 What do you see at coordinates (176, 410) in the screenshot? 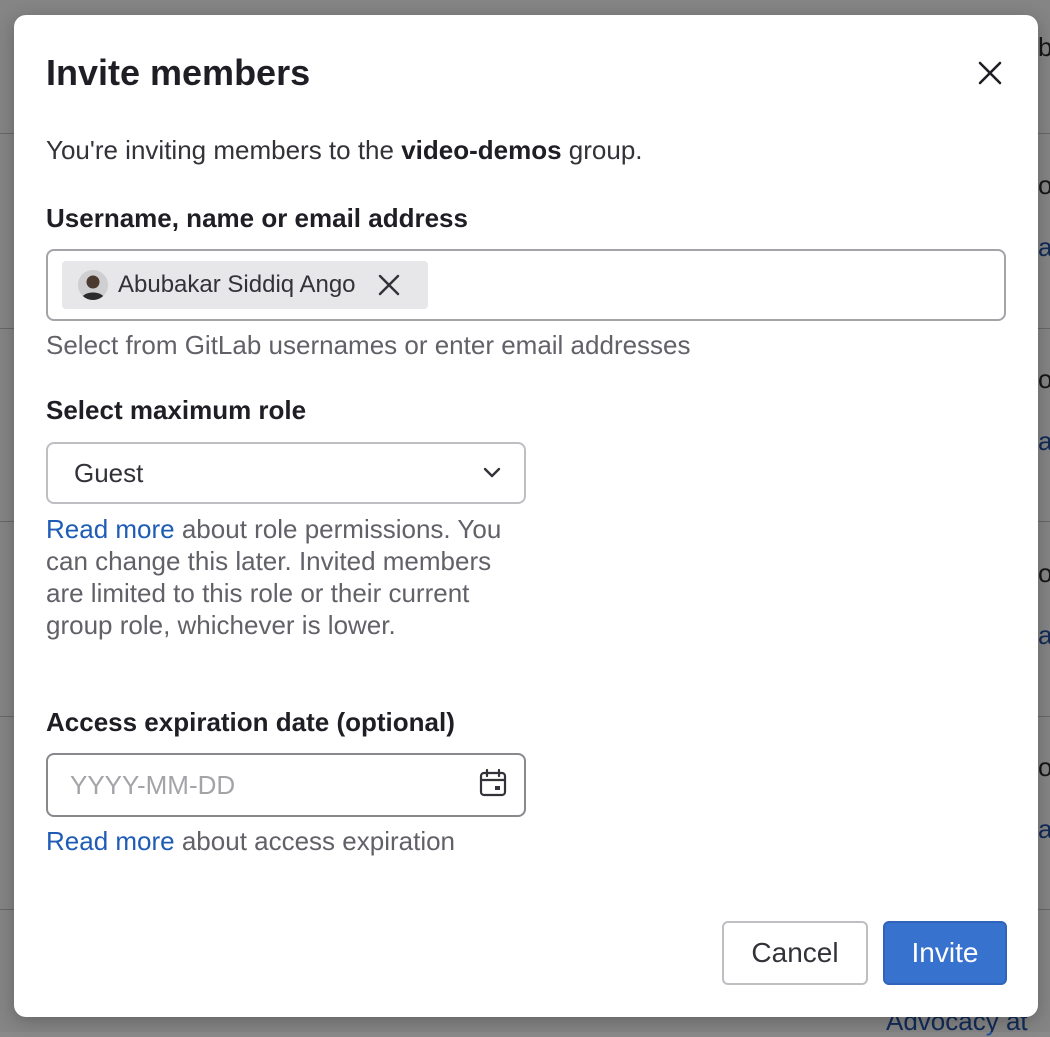
I see `role-label: Select maximum role` at bounding box center [176, 410].